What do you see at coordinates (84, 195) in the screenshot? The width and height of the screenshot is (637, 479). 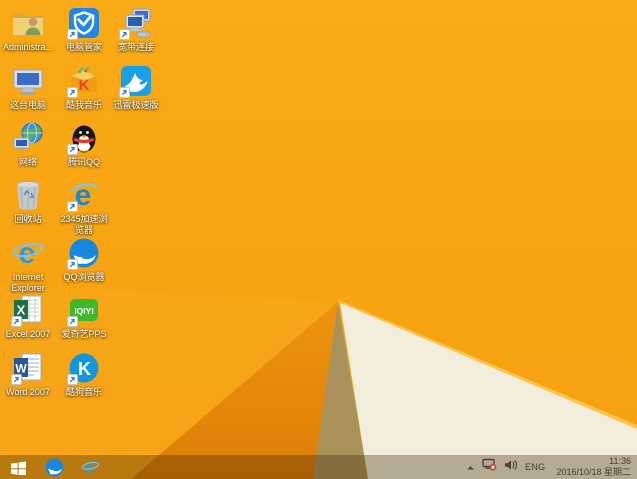 I see `blue-e-swoosh-icon: e` at bounding box center [84, 195].